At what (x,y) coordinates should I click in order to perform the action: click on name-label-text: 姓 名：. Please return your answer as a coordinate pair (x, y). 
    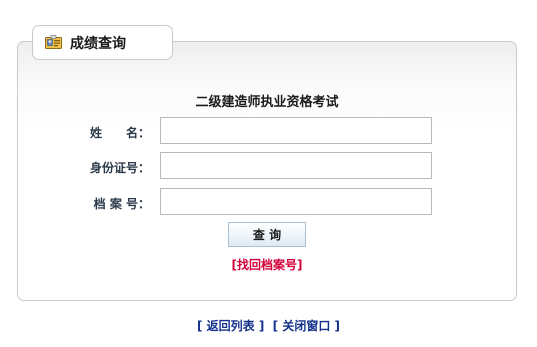
    Looking at the image, I should click on (119, 133).